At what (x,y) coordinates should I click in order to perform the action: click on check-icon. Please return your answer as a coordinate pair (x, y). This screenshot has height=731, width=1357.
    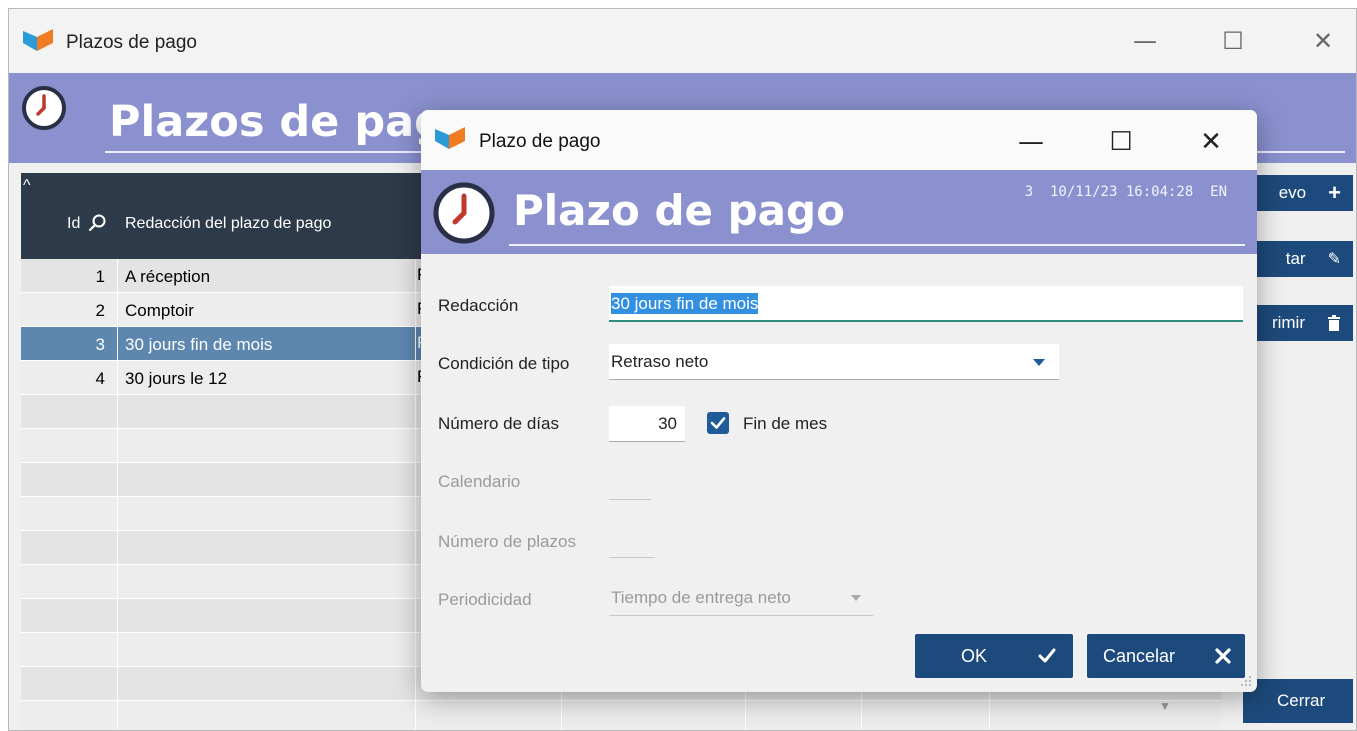
    Looking at the image, I should click on (1047, 655).